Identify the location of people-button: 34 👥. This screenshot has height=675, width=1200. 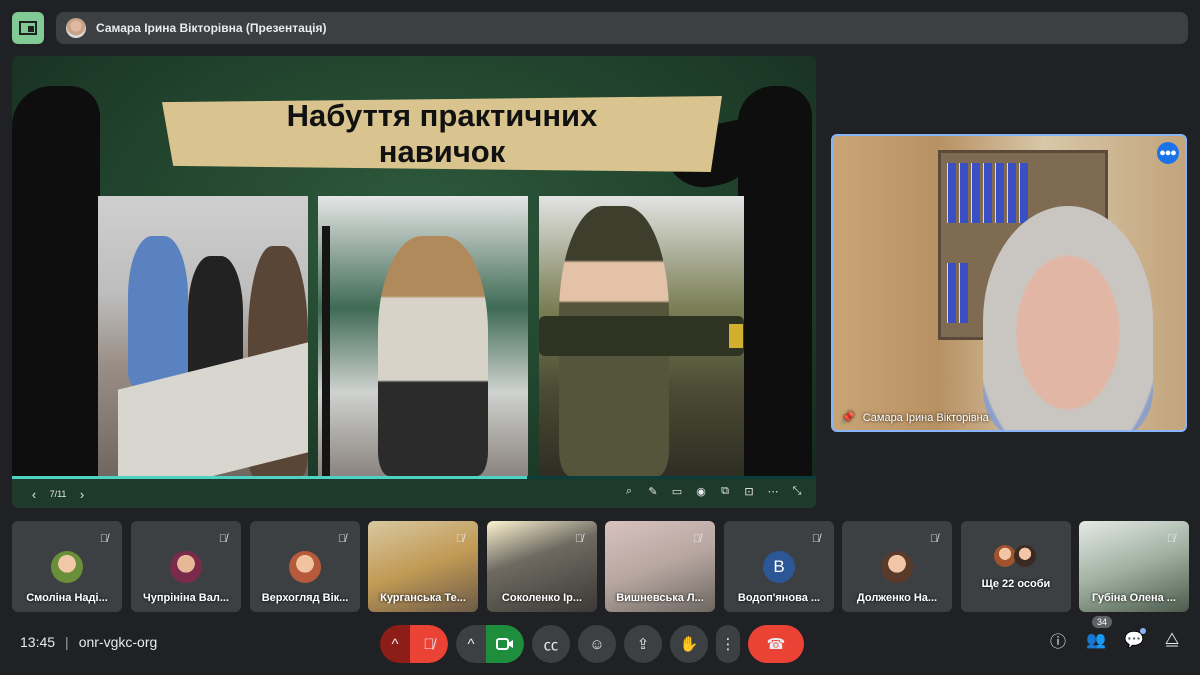
(1099, 633).